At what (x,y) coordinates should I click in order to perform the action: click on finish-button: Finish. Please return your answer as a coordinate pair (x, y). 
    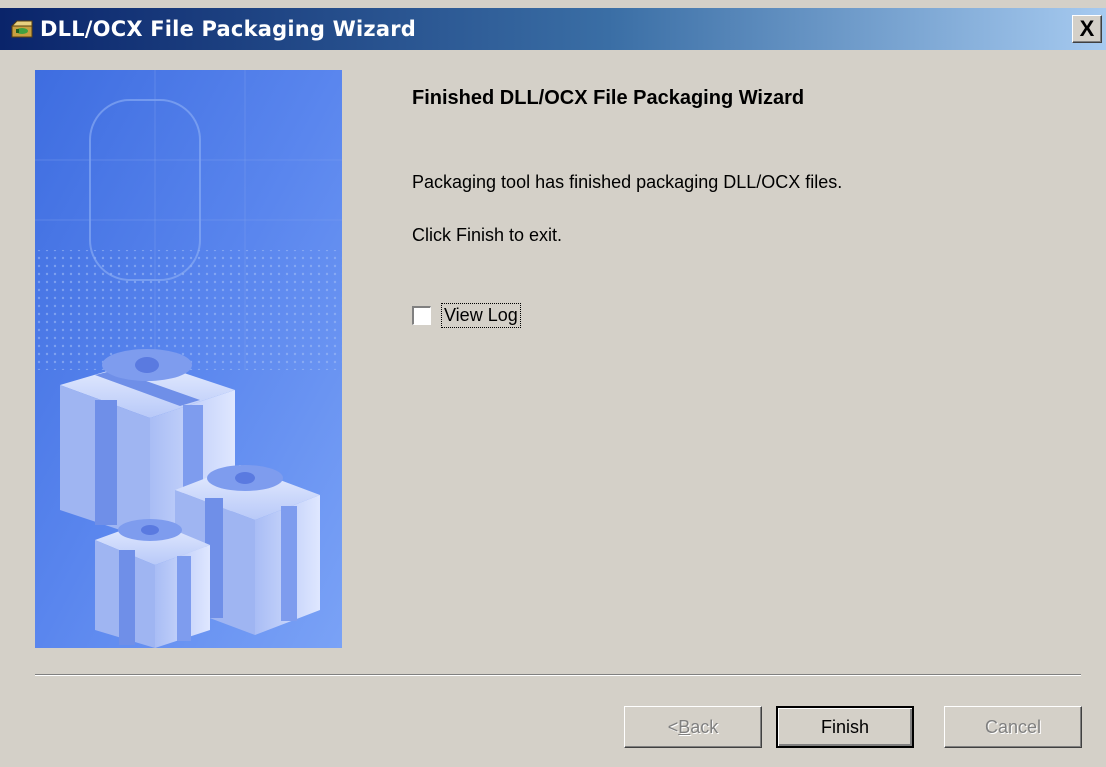
    Looking at the image, I should click on (845, 727).